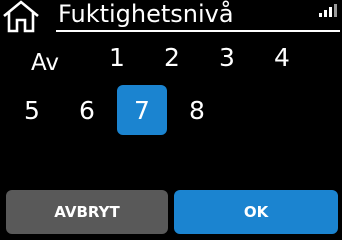 The height and width of the screenshot is (240, 342). Describe the element at coordinates (282, 57) in the screenshot. I see `option-4: 4` at that location.